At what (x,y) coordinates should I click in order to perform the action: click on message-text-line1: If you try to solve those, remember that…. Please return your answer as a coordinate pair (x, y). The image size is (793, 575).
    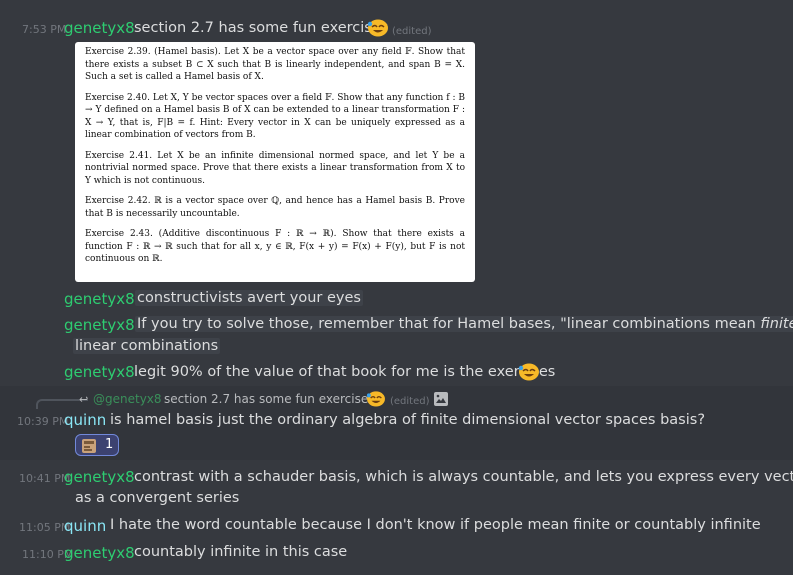
    Looking at the image, I should click on (464, 324).